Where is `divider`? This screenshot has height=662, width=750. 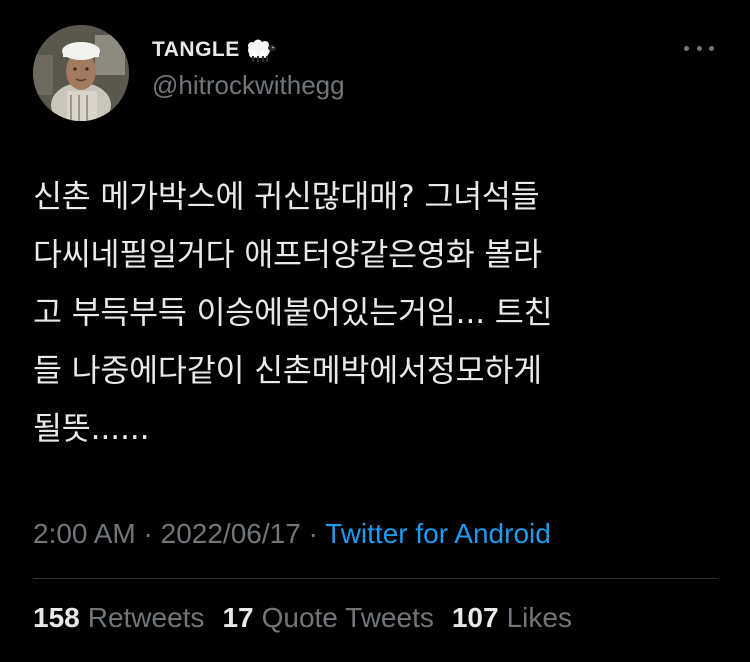
divider is located at coordinates (375, 578).